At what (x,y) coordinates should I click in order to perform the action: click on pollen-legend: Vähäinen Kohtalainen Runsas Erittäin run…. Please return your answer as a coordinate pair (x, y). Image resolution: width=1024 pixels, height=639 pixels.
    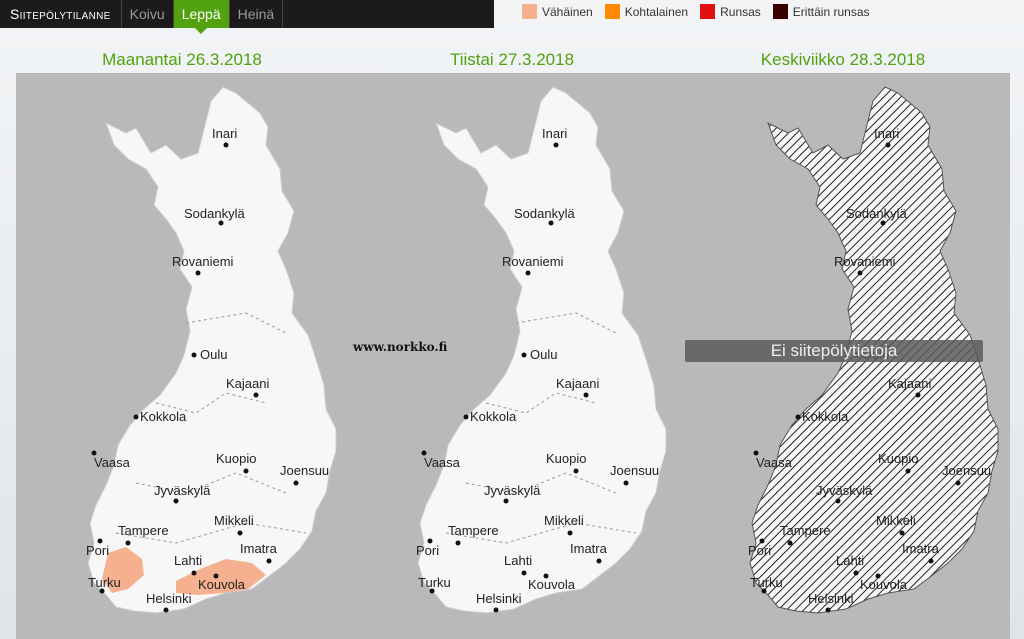
    Looking at the image, I should click on (702, 11).